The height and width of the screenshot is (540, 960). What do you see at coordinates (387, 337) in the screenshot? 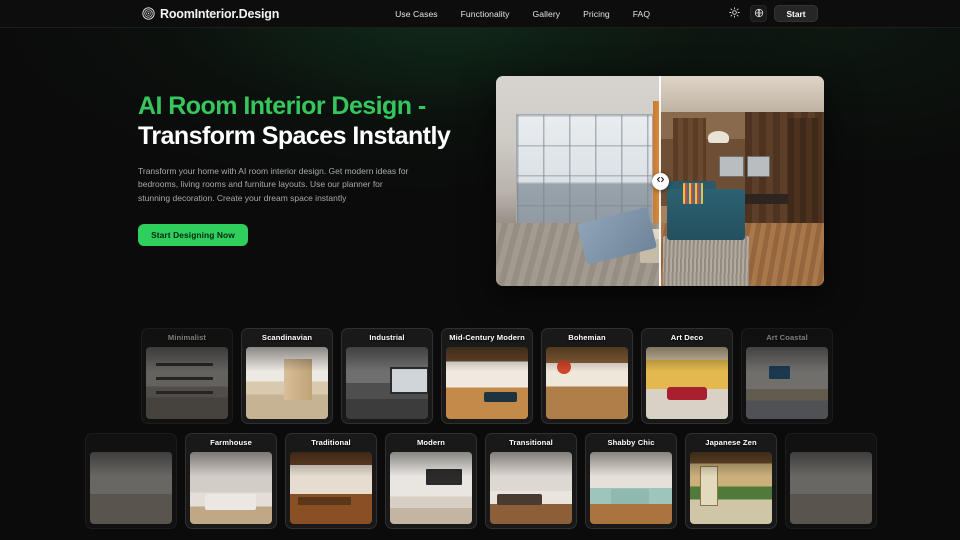
I see `style-card-label: Industrial` at bounding box center [387, 337].